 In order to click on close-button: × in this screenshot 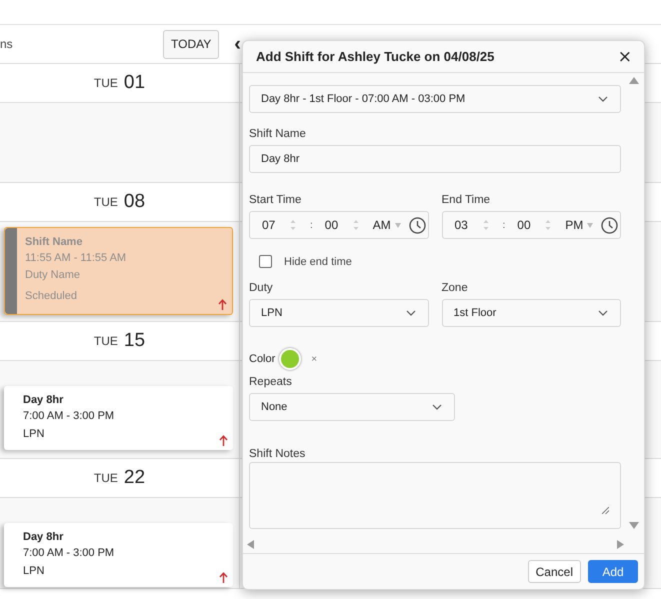, I will do `click(625, 56)`.